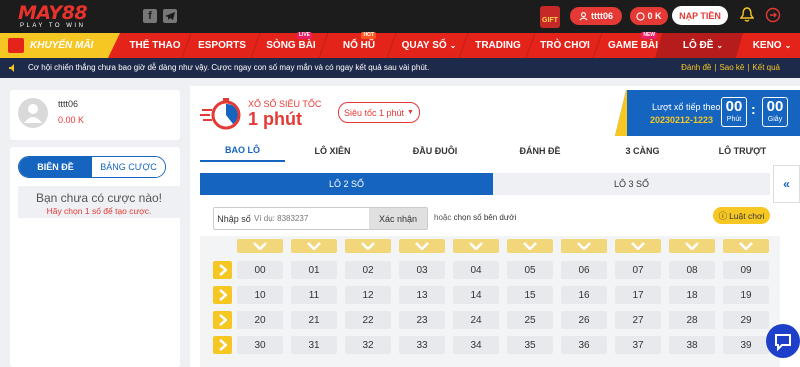 Image resolution: width=800 pixels, height=367 pixels. I want to click on link-results: Kết quả, so click(766, 67).